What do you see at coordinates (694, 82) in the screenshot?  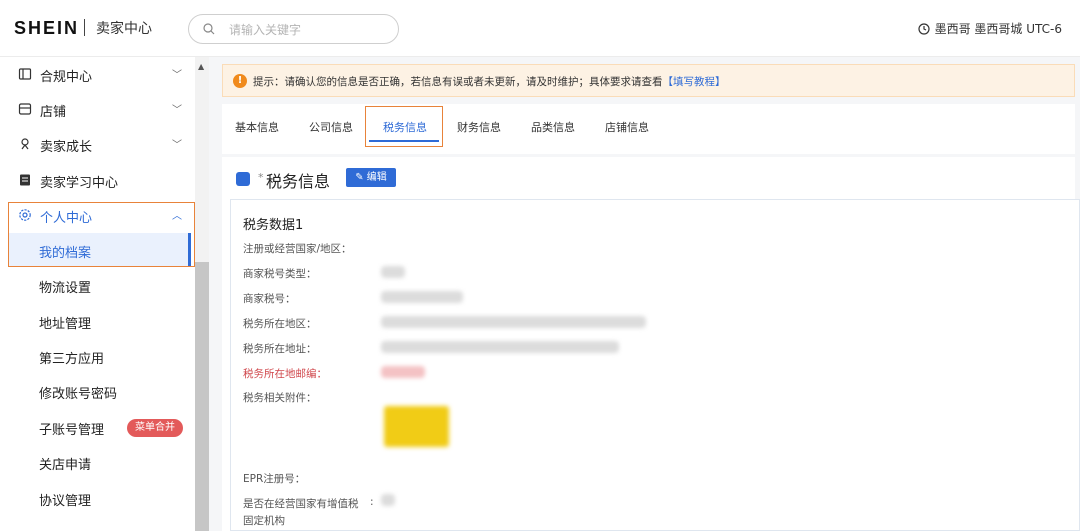 I see `tutorial-link: 【填写教程】` at bounding box center [694, 82].